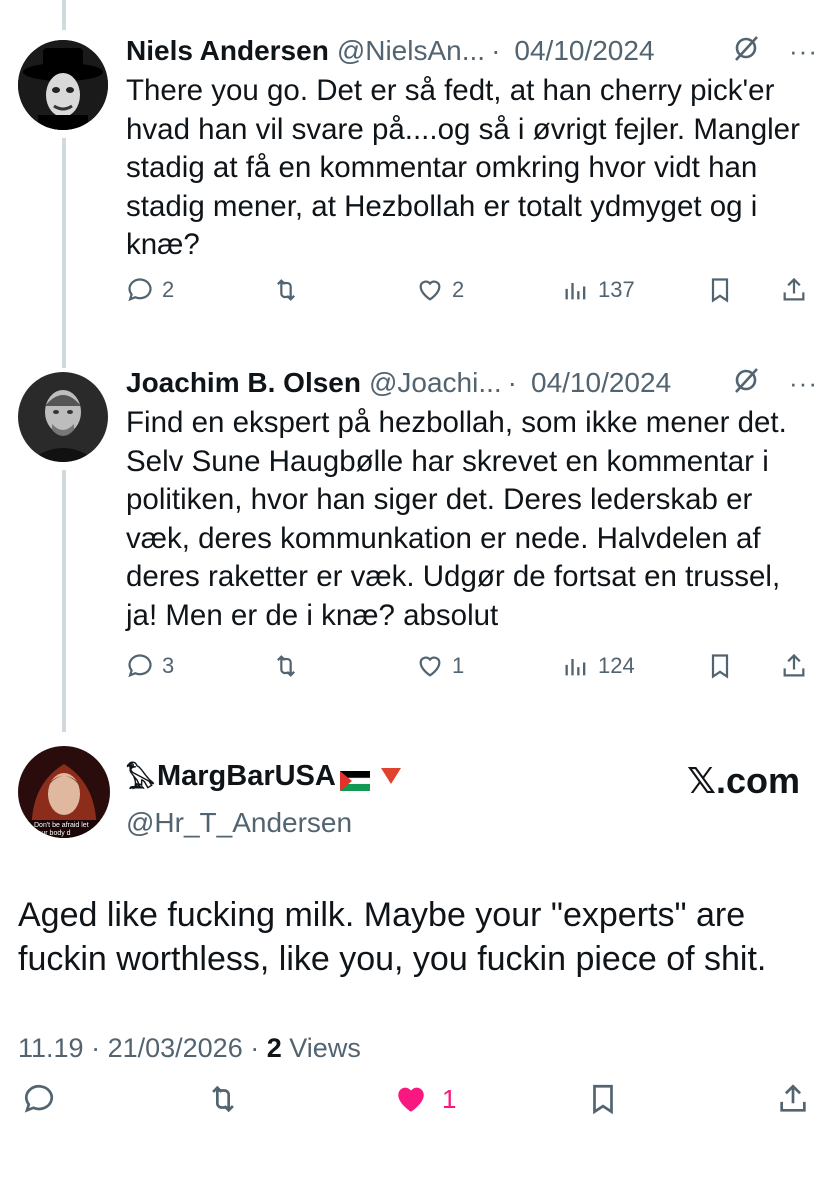 The image size is (832, 1199). Describe the element at coordinates (168, 289) in the screenshot. I see `reply-count: 2` at that location.